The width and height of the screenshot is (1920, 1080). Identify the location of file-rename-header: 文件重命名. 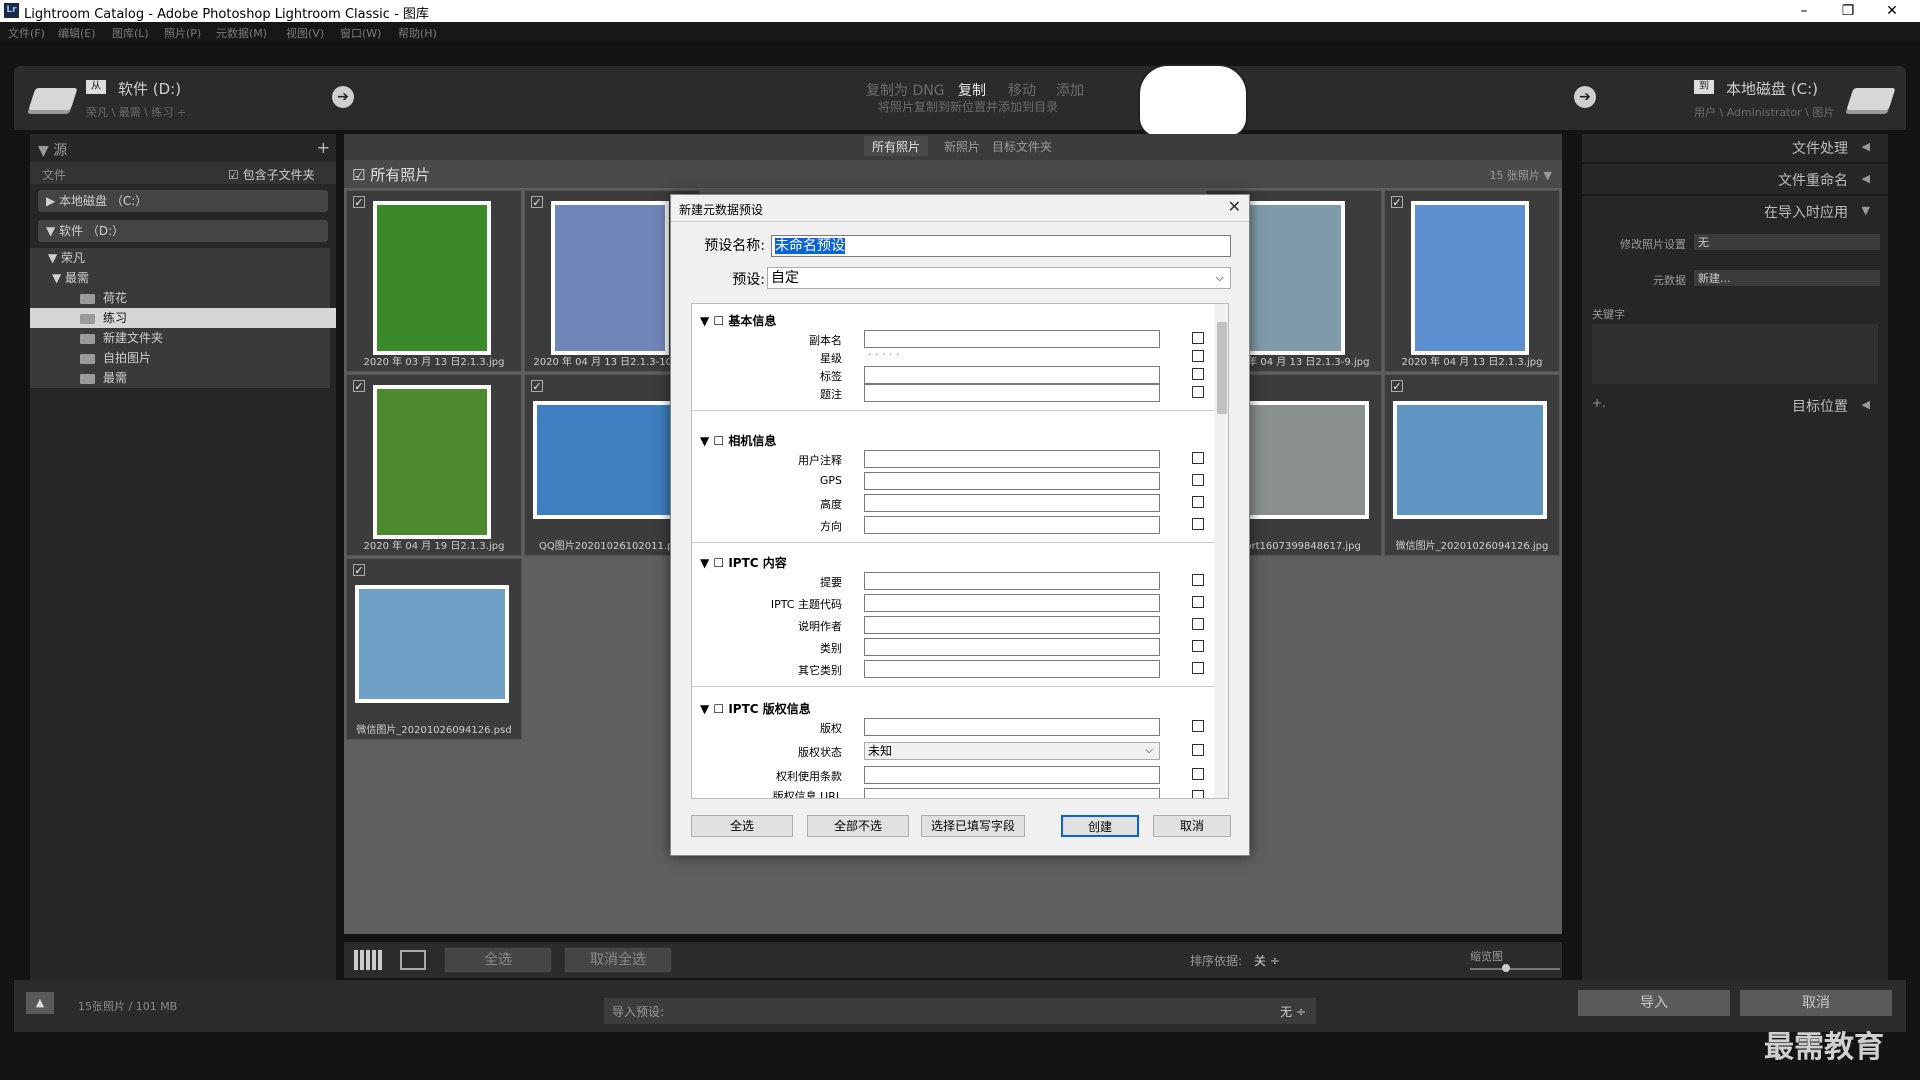
(1813, 180).